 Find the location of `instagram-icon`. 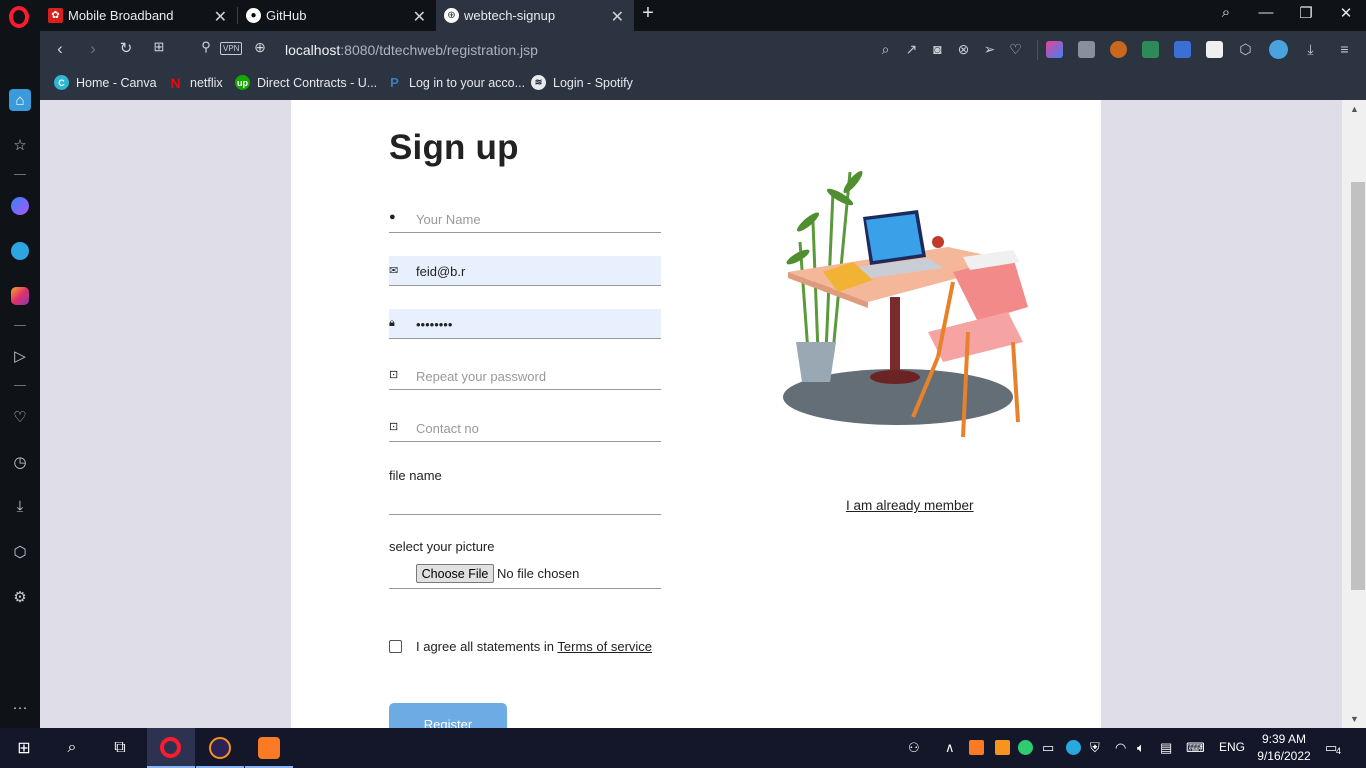

instagram-icon is located at coordinates (20, 296).